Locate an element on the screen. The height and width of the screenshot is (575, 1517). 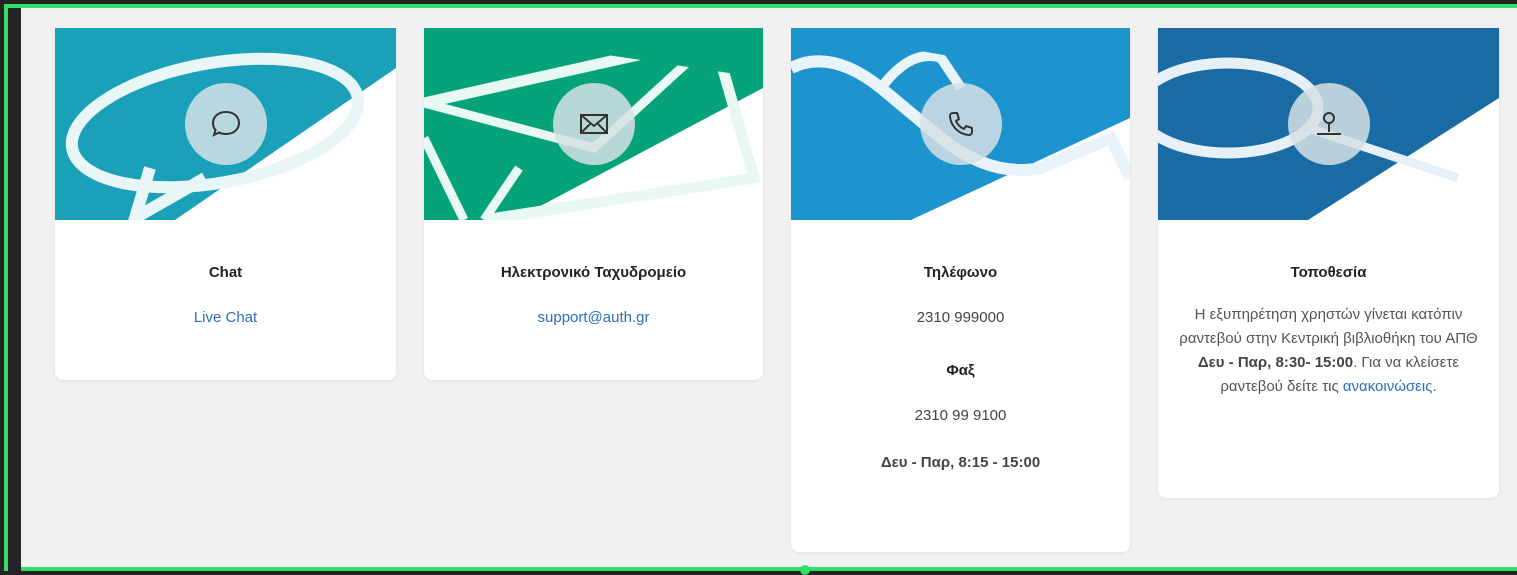
location-hours: Δευ - Παρ, 8:30- 15:00 is located at coordinates (1275, 362).